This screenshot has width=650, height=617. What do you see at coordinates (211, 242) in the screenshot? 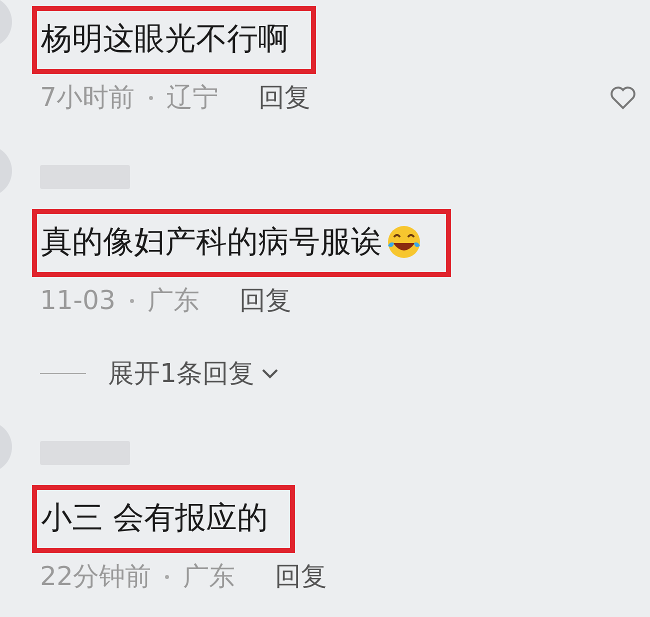
I see `comment-text: 真的像妇产科的病号服诶` at bounding box center [211, 242].